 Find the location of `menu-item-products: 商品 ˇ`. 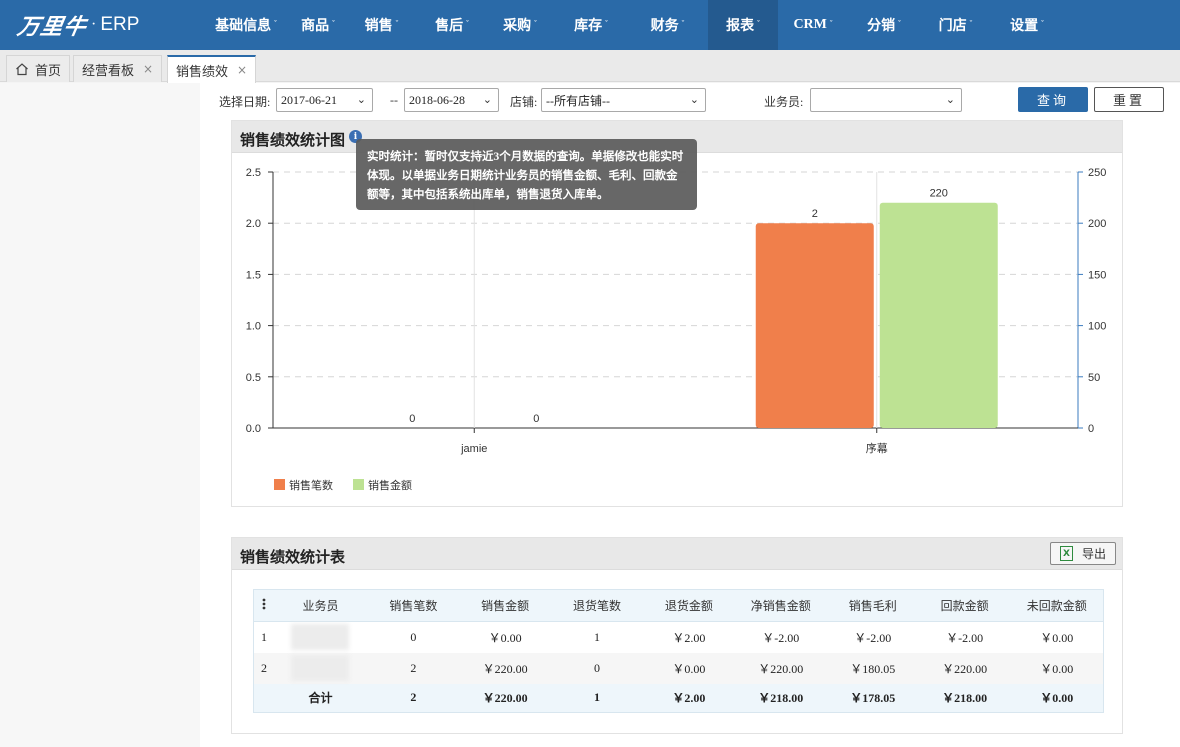

menu-item-products: 商品 ˇ is located at coordinates (318, 25).